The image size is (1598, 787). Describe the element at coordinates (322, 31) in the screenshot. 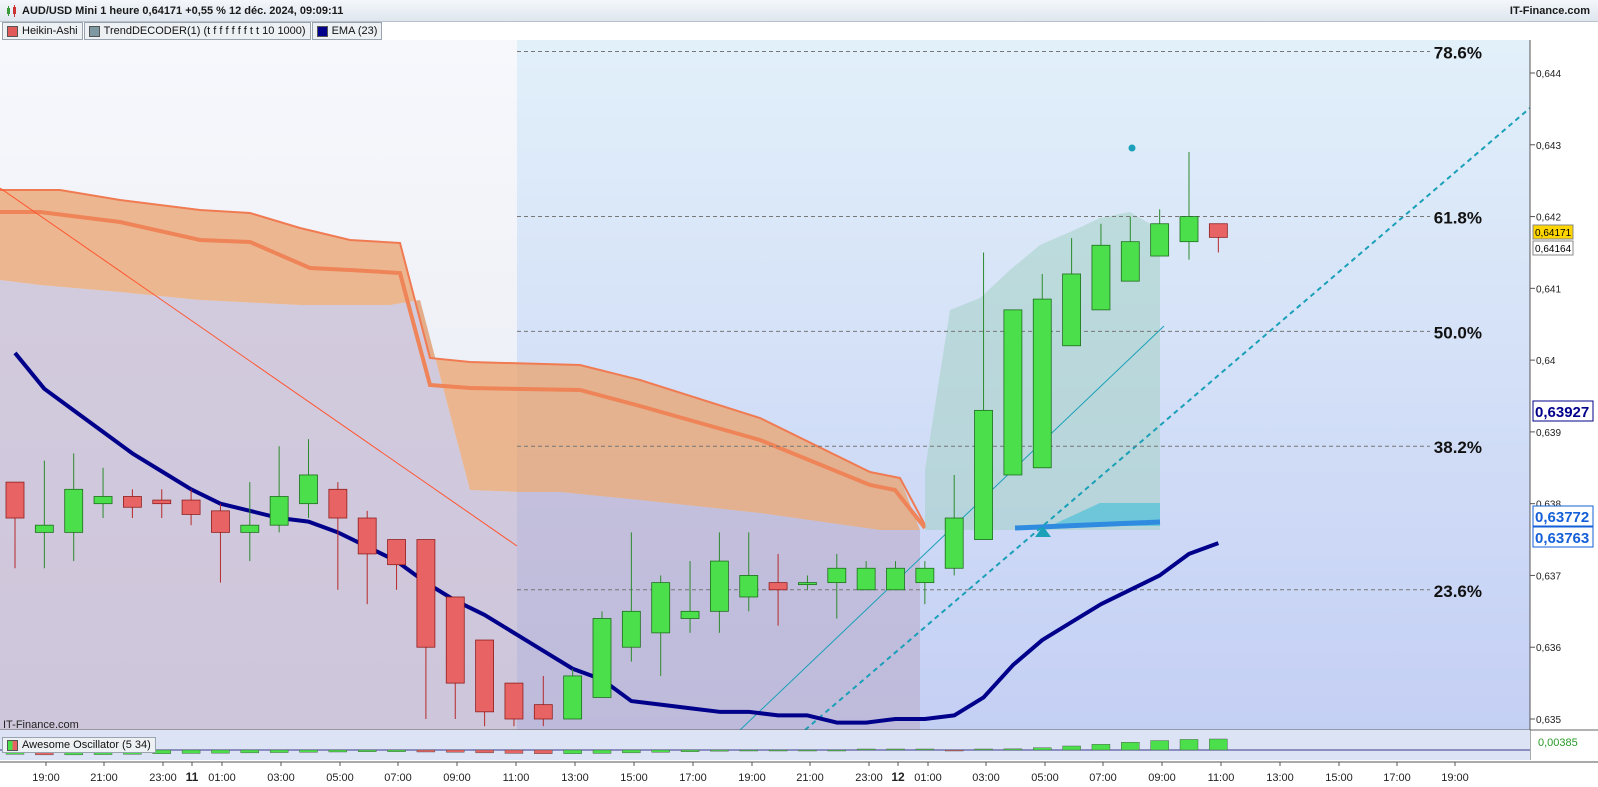

I see `ema-swatch` at that location.